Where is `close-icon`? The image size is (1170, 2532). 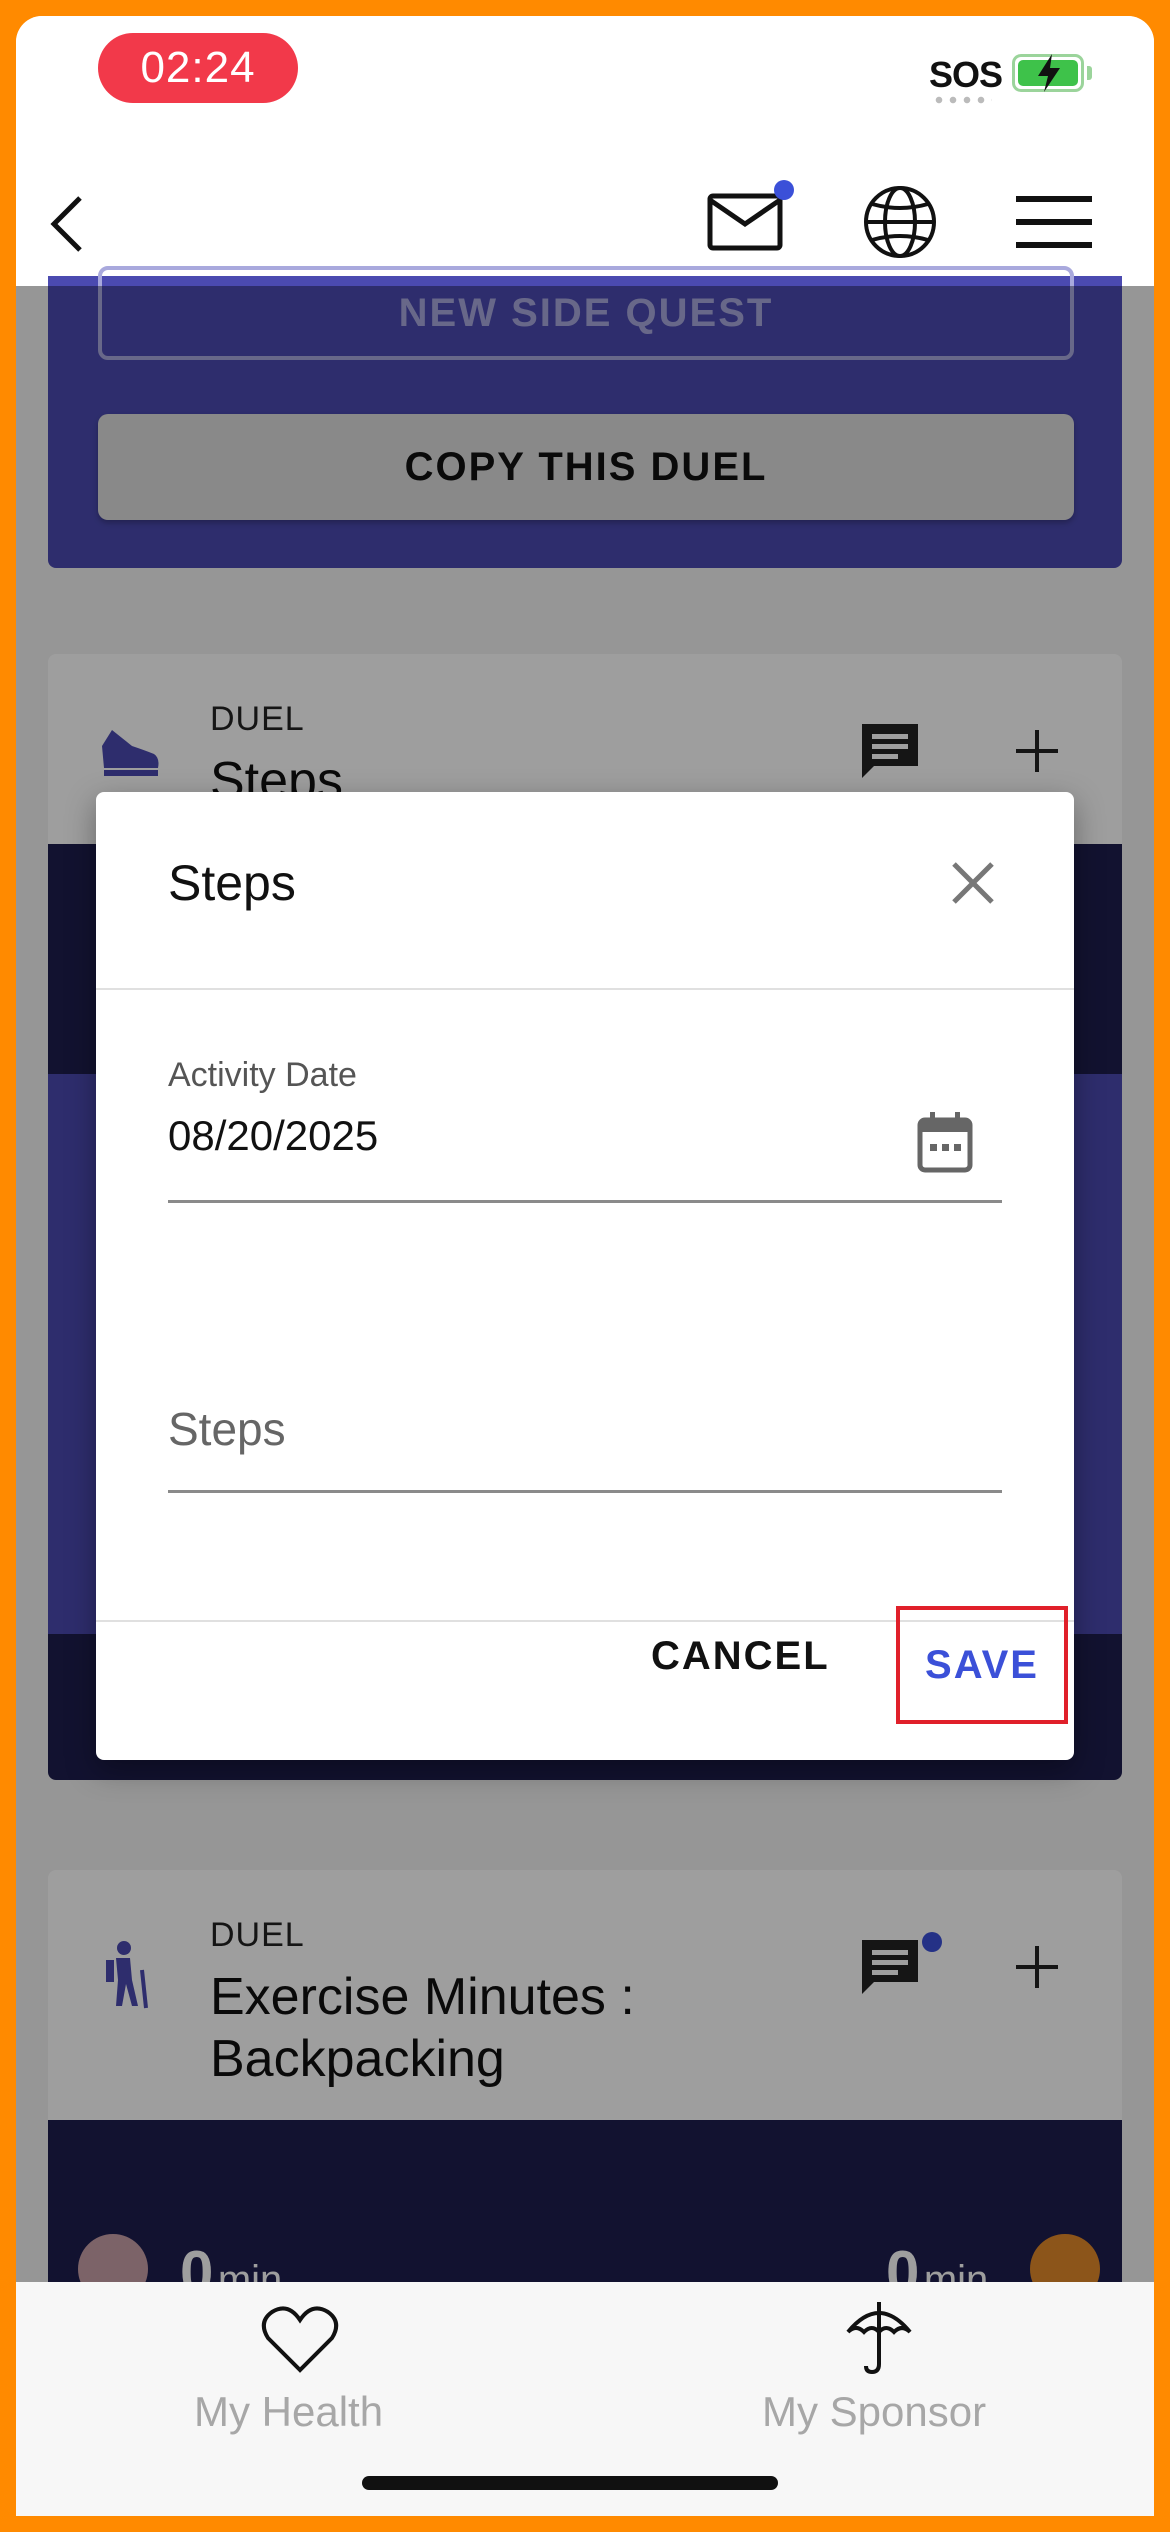
close-icon is located at coordinates (973, 883).